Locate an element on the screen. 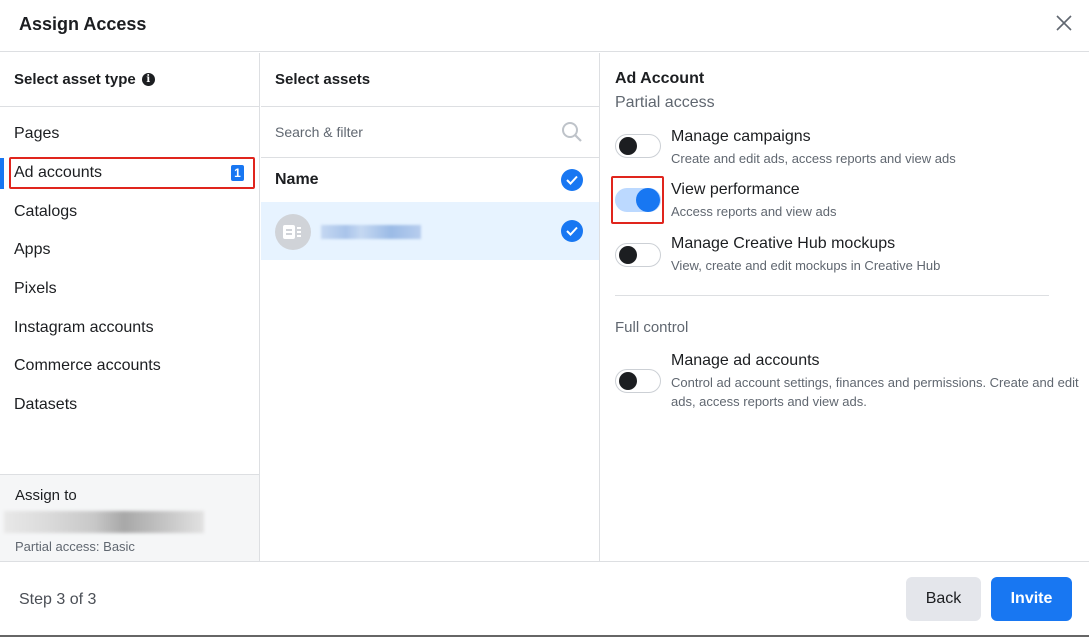 This screenshot has width=1089, height=637. assets-header-label: Select assets is located at coordinates (323, 79).